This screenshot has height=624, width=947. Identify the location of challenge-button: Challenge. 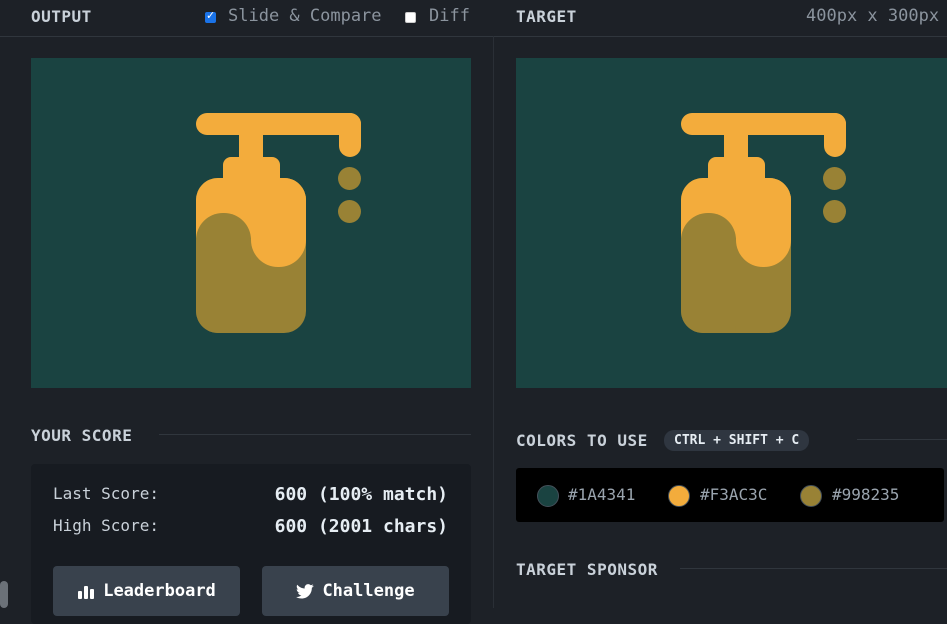
(355, 591).